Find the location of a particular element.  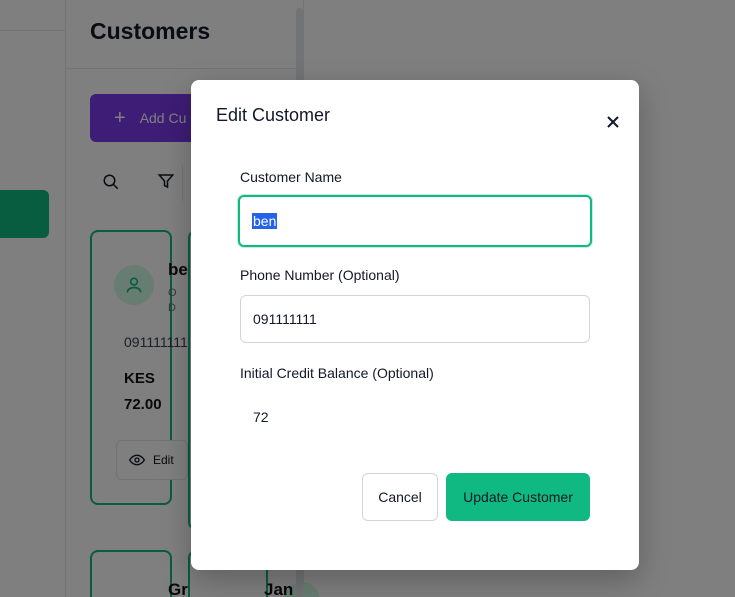

cancel-button: Cancel is located at coordinates (400, 497).